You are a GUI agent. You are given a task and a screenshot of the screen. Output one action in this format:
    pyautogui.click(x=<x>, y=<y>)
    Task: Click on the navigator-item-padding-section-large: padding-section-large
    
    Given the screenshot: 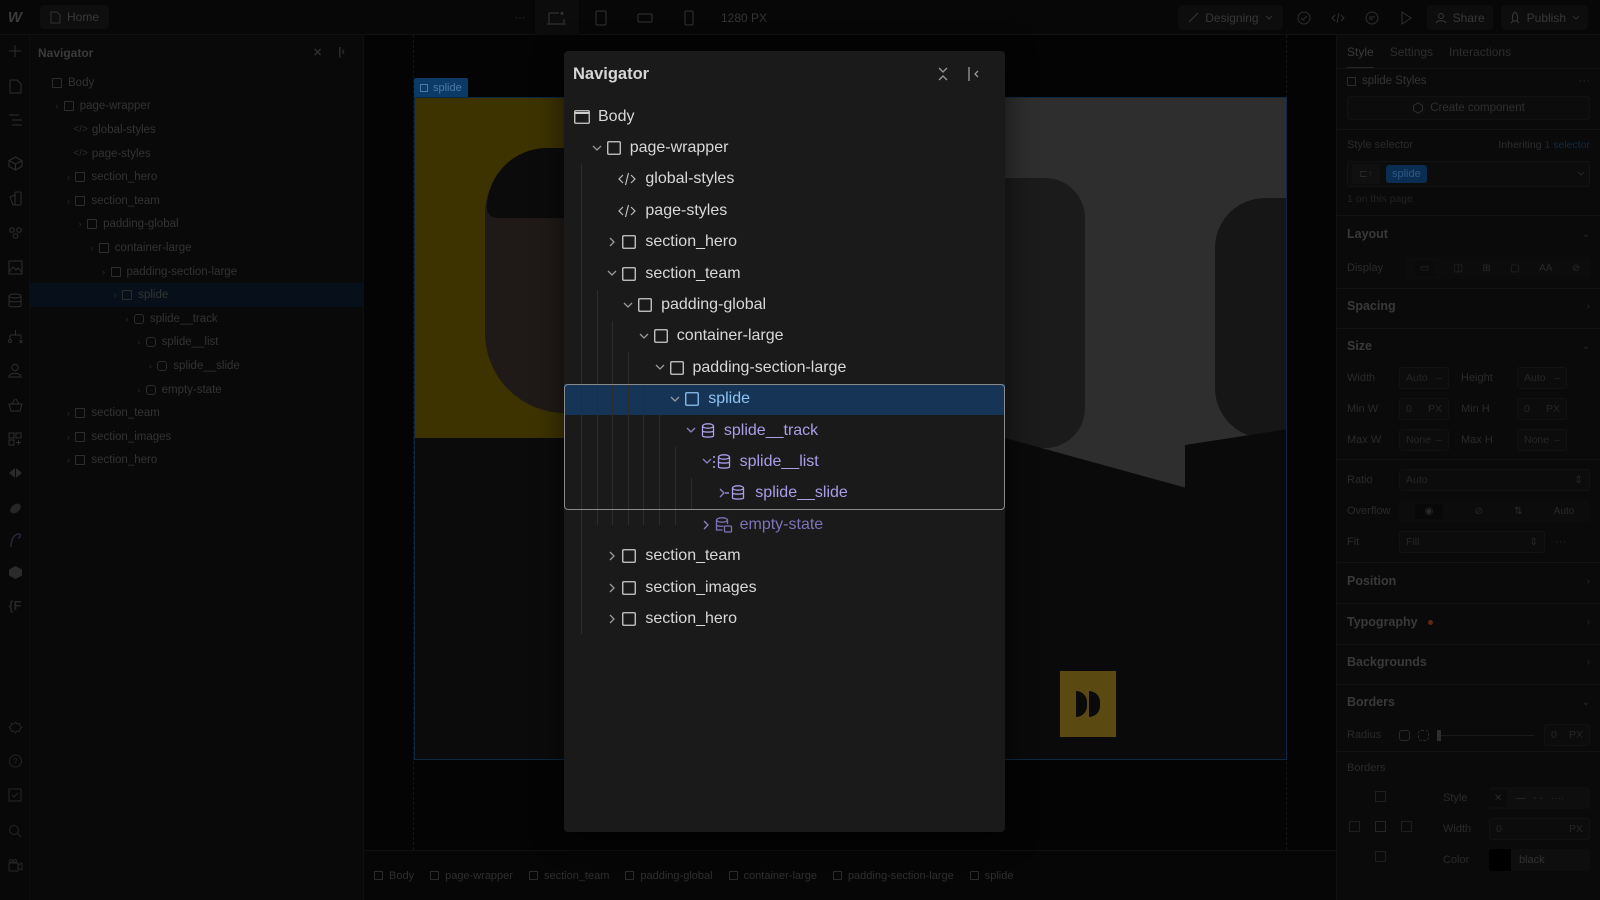 What is the action you would take?
    pyautogui.click(x=784, y=367)
    